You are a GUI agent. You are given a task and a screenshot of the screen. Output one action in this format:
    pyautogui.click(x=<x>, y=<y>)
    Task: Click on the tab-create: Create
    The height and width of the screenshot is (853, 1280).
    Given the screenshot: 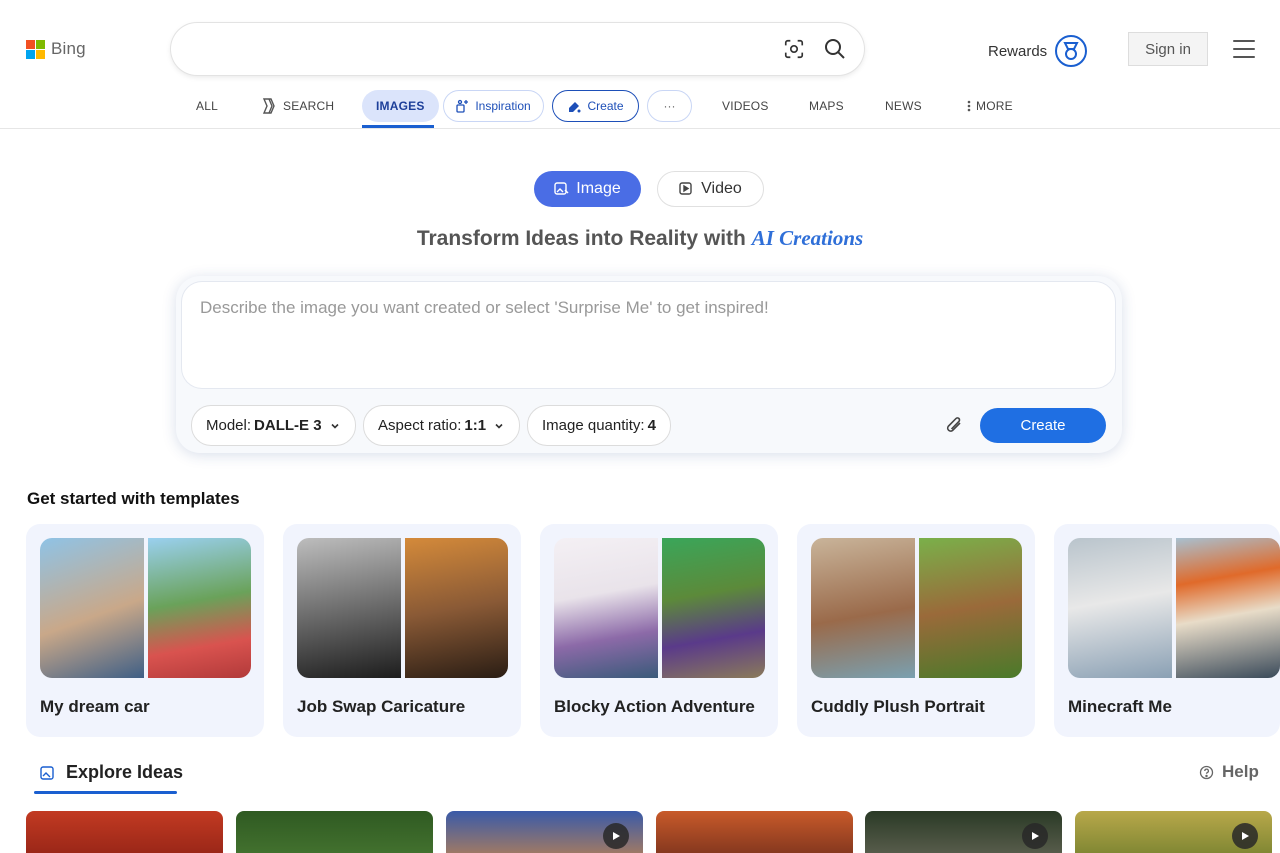 What is the action you would take?
    pyautogui.click(x=595, y=106)
    